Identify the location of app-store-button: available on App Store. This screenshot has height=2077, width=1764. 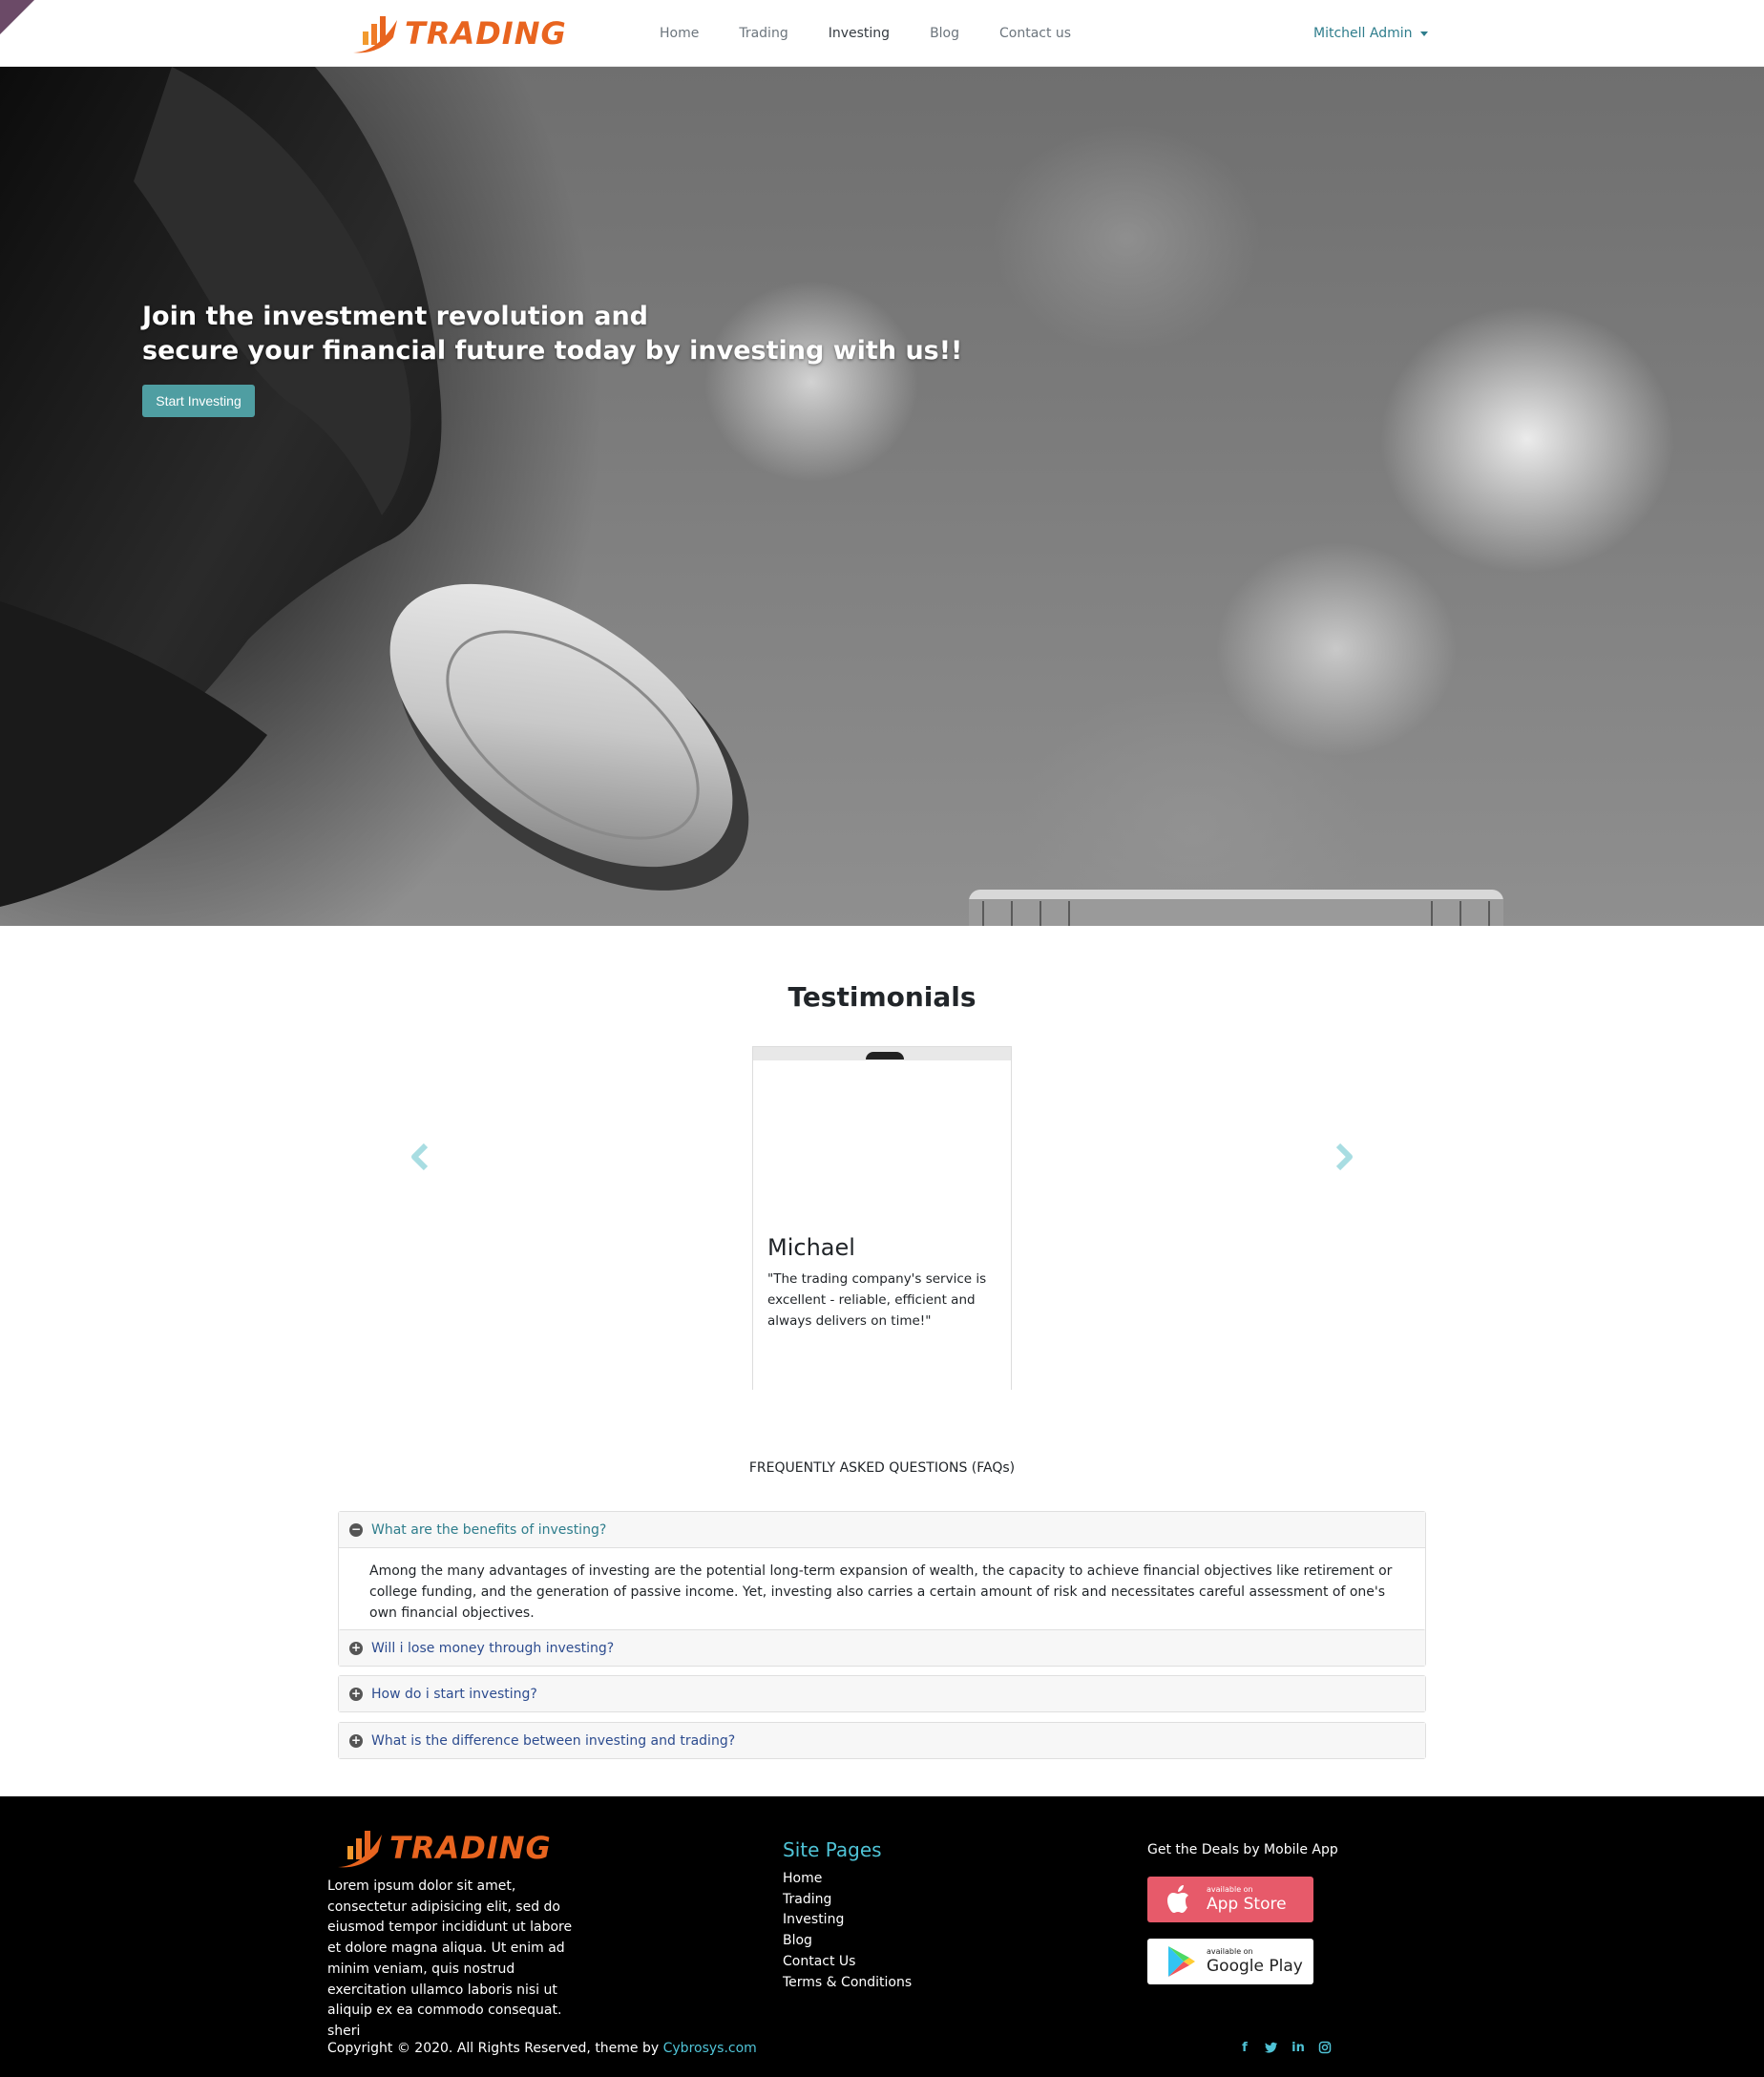
(1230, 1899).